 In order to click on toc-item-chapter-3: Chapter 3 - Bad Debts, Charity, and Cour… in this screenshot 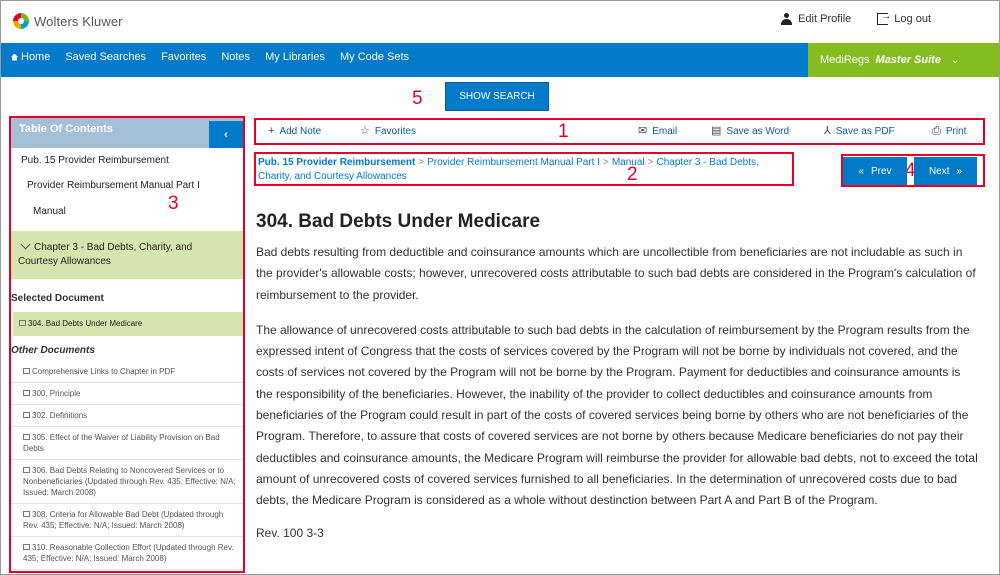, I will do `click(127, 255)`.